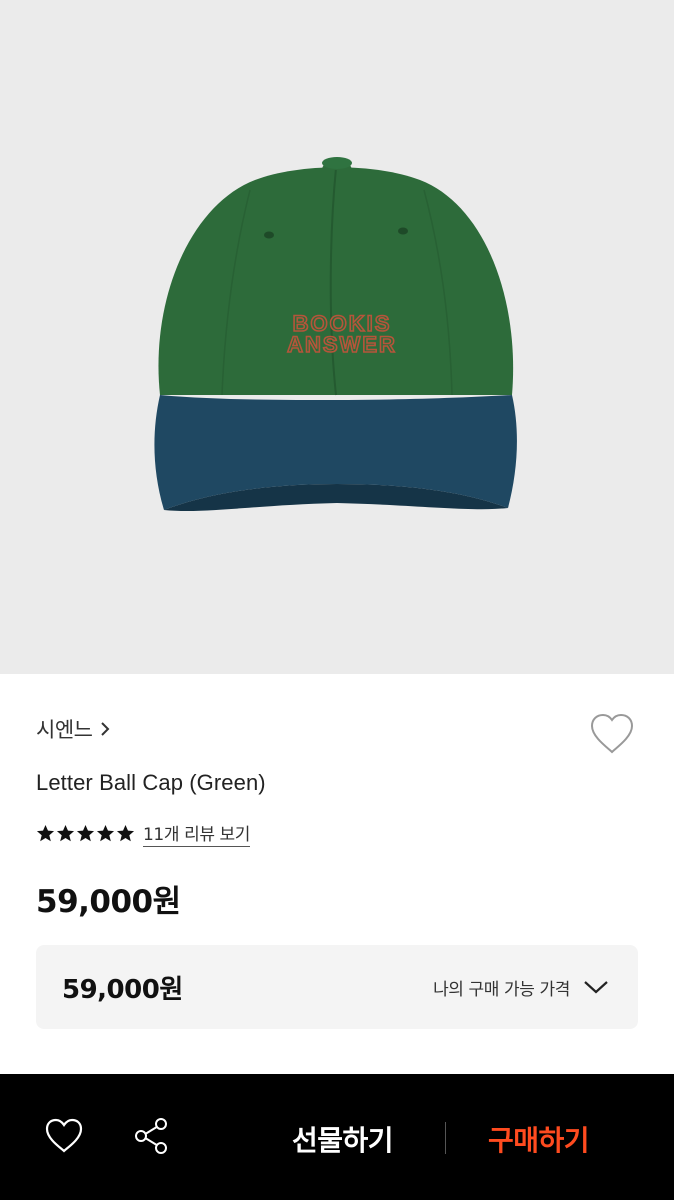 The height and width of the screenshot is (1200, 674). I want to click on rating-row: 11개 리뷰 보기, so click(143, 833).